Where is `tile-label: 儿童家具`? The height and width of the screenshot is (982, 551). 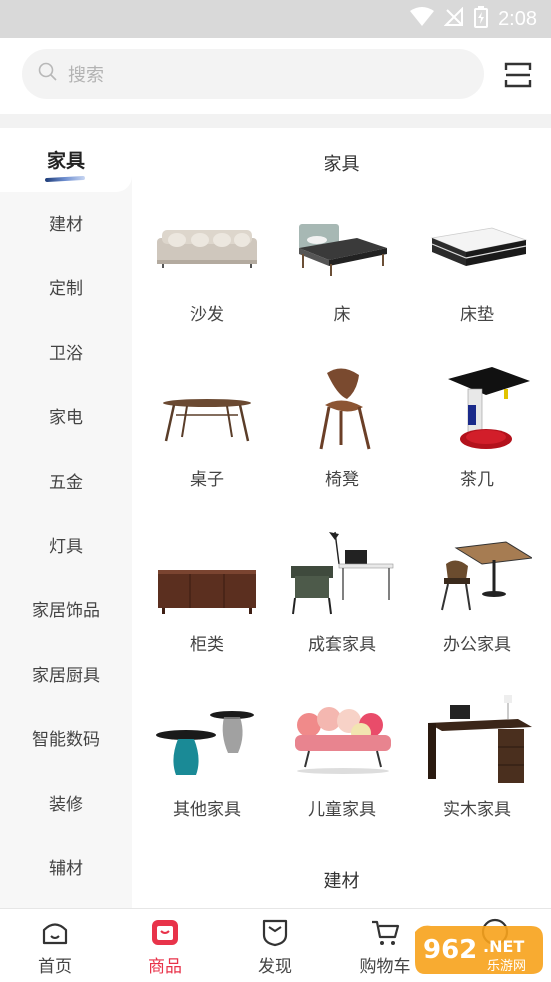 tile-label: 儿童家具 is located at coordinates (342, 810).